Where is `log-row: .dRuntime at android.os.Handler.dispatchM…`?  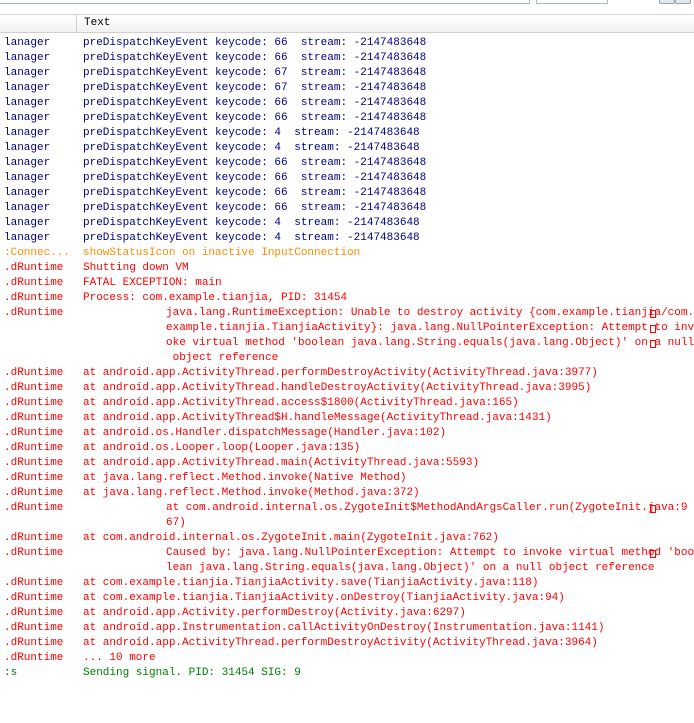 log-row: .dRuntime at android.os.Handler.dispatchM… is located at coordinates (347, 433).